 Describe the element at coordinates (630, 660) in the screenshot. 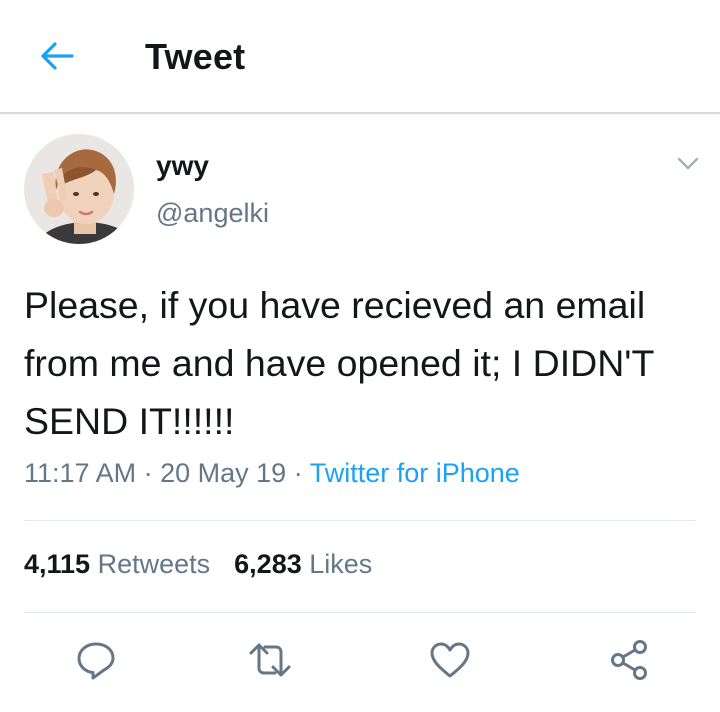

I see `share-icon` at that location.